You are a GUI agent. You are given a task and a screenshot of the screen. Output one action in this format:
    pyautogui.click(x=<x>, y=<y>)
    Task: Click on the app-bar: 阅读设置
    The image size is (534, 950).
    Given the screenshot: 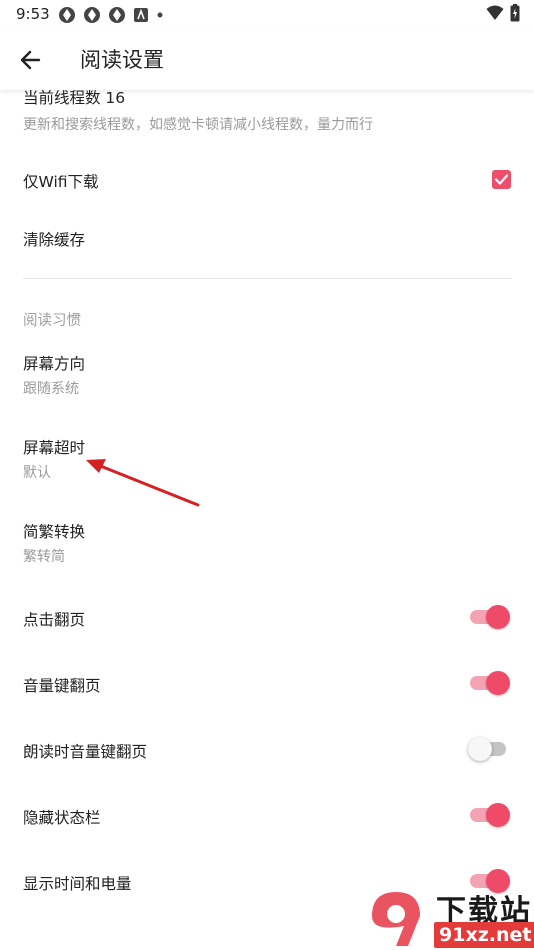 What is the action you would take?
    pyautogui.click(x=267, y=59)
    